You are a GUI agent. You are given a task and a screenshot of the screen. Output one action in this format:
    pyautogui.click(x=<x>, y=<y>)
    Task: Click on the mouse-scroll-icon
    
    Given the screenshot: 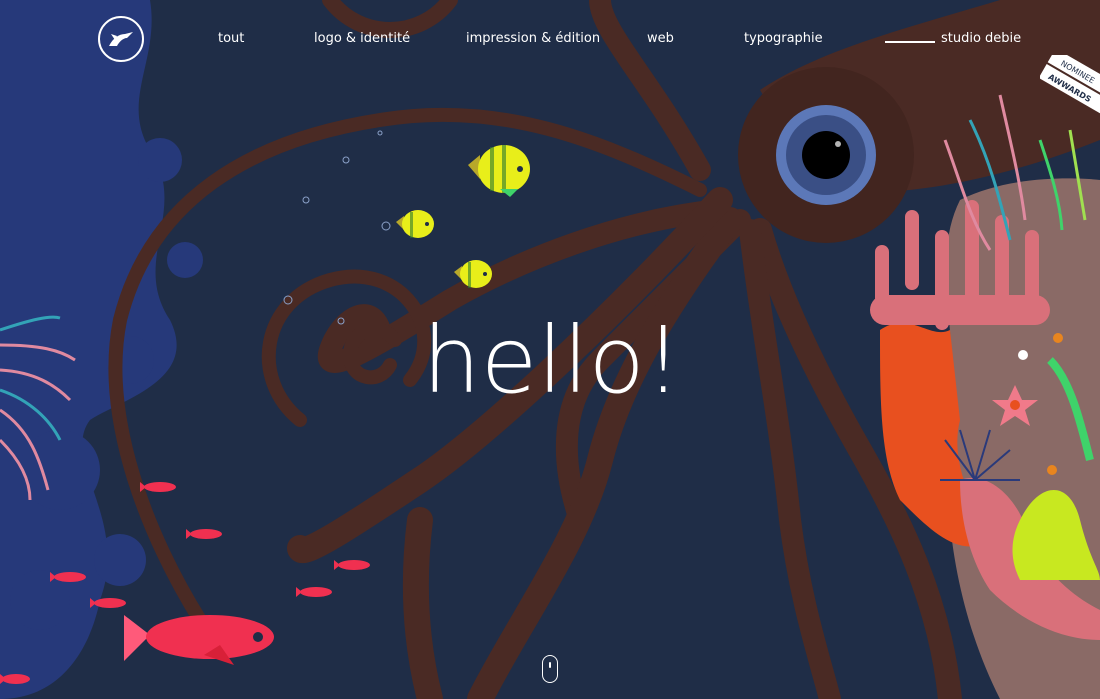 What is the action you would take?
    pyautogui.click(x=550, y=669)
    